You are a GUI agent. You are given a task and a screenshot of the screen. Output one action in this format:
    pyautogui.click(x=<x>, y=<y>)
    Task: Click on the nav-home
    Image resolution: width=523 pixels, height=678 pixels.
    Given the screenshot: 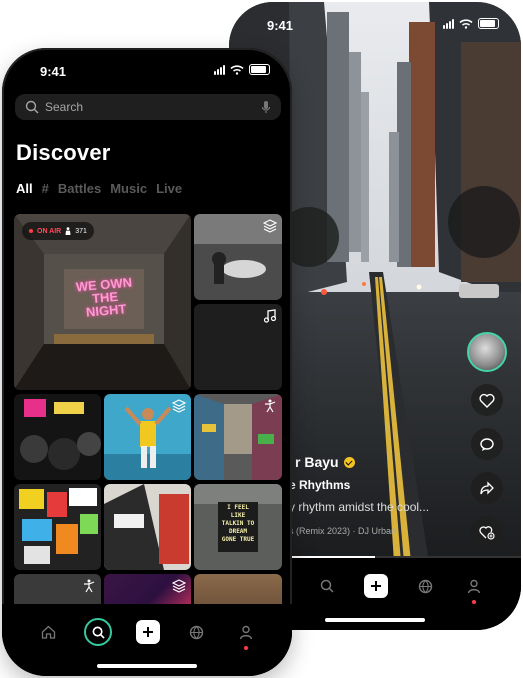 What is the action you would take?
    pyautogui.click(x=48, y=632)
    